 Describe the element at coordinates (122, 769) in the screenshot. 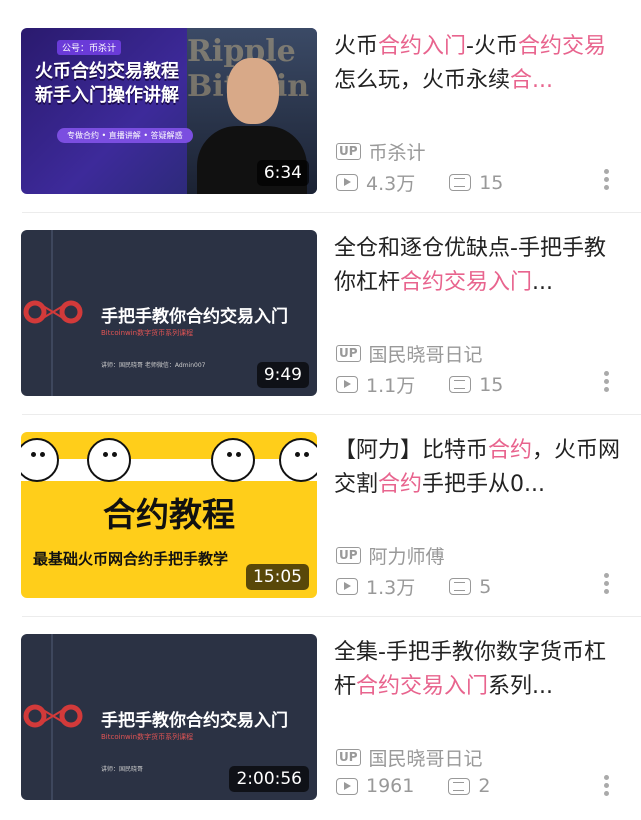

I see `thumbnail-footer: 讲师：国民晓哥` at that location.